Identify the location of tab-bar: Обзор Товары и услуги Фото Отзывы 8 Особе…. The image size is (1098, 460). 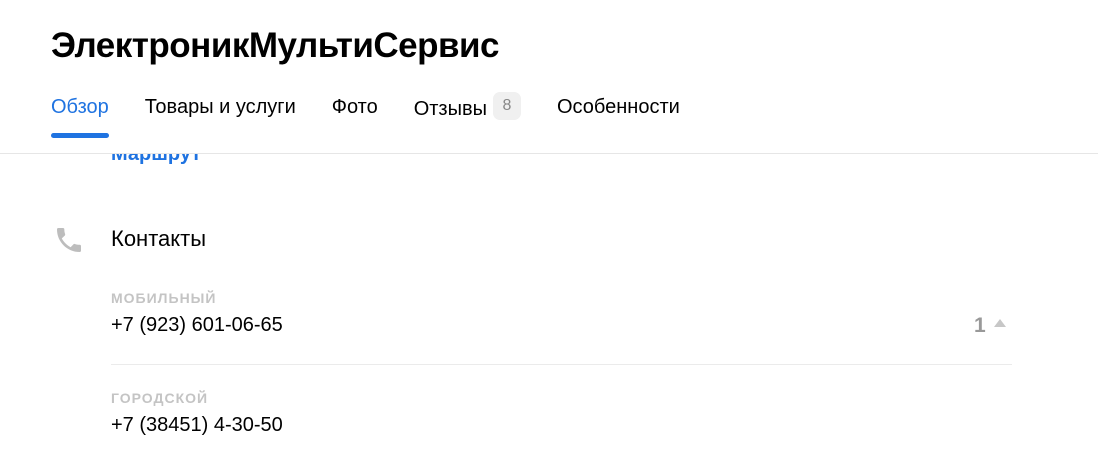
(383, 116).